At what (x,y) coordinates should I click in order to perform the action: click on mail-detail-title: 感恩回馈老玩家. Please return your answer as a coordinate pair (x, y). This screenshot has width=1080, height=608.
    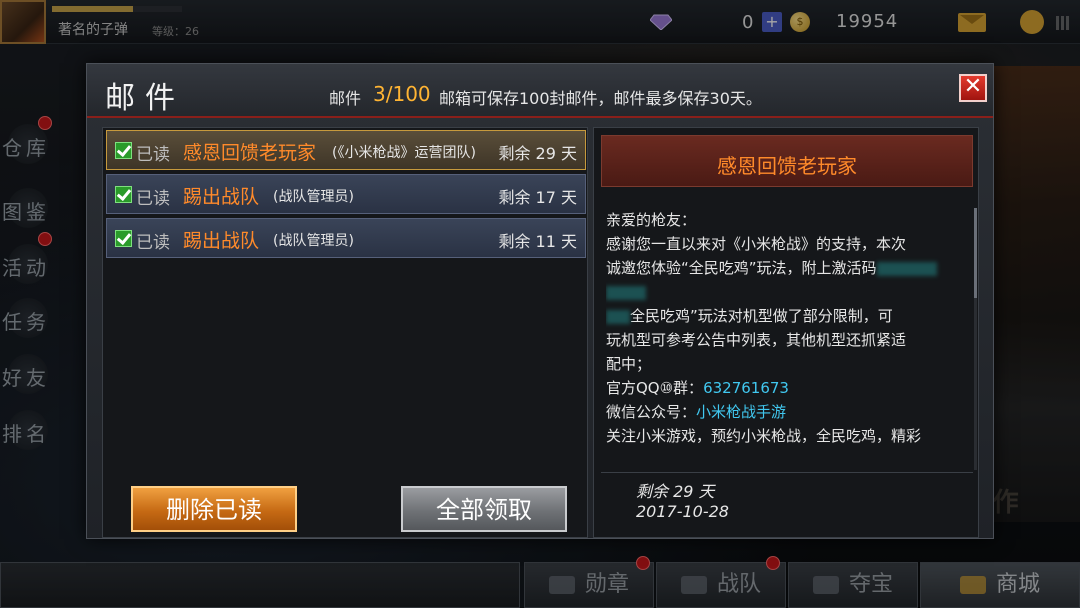
    Looking at the image, I should click on (787, 166).